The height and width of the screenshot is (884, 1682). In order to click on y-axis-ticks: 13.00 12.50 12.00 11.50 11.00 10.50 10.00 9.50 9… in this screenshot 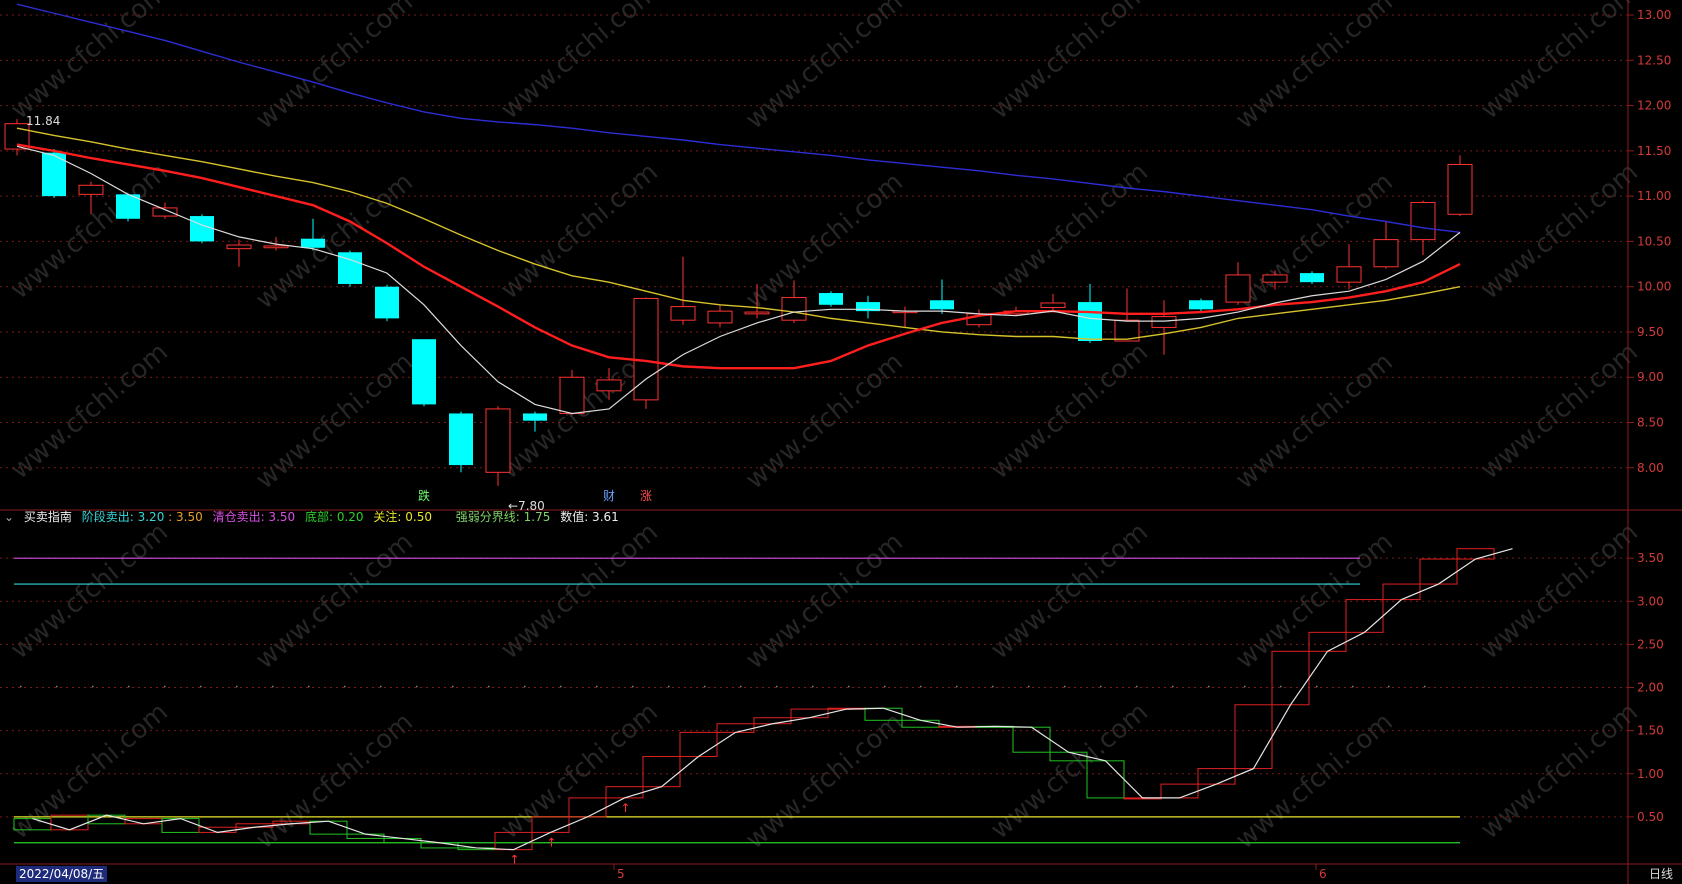, I will do `click(1649, 416)`.